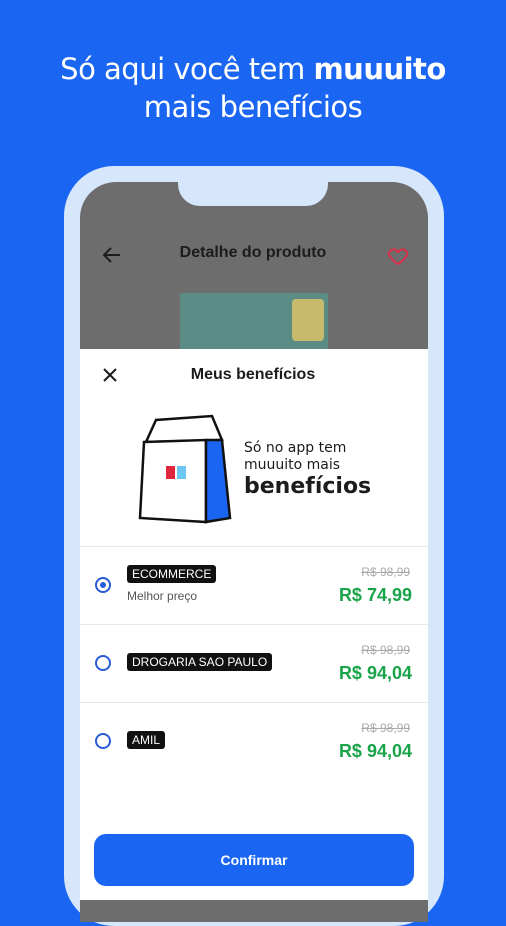 This screenshot has height=926, width=506. Describe the element at coordinates (254, 323) in the screenshot. I see `product-image` at that location.